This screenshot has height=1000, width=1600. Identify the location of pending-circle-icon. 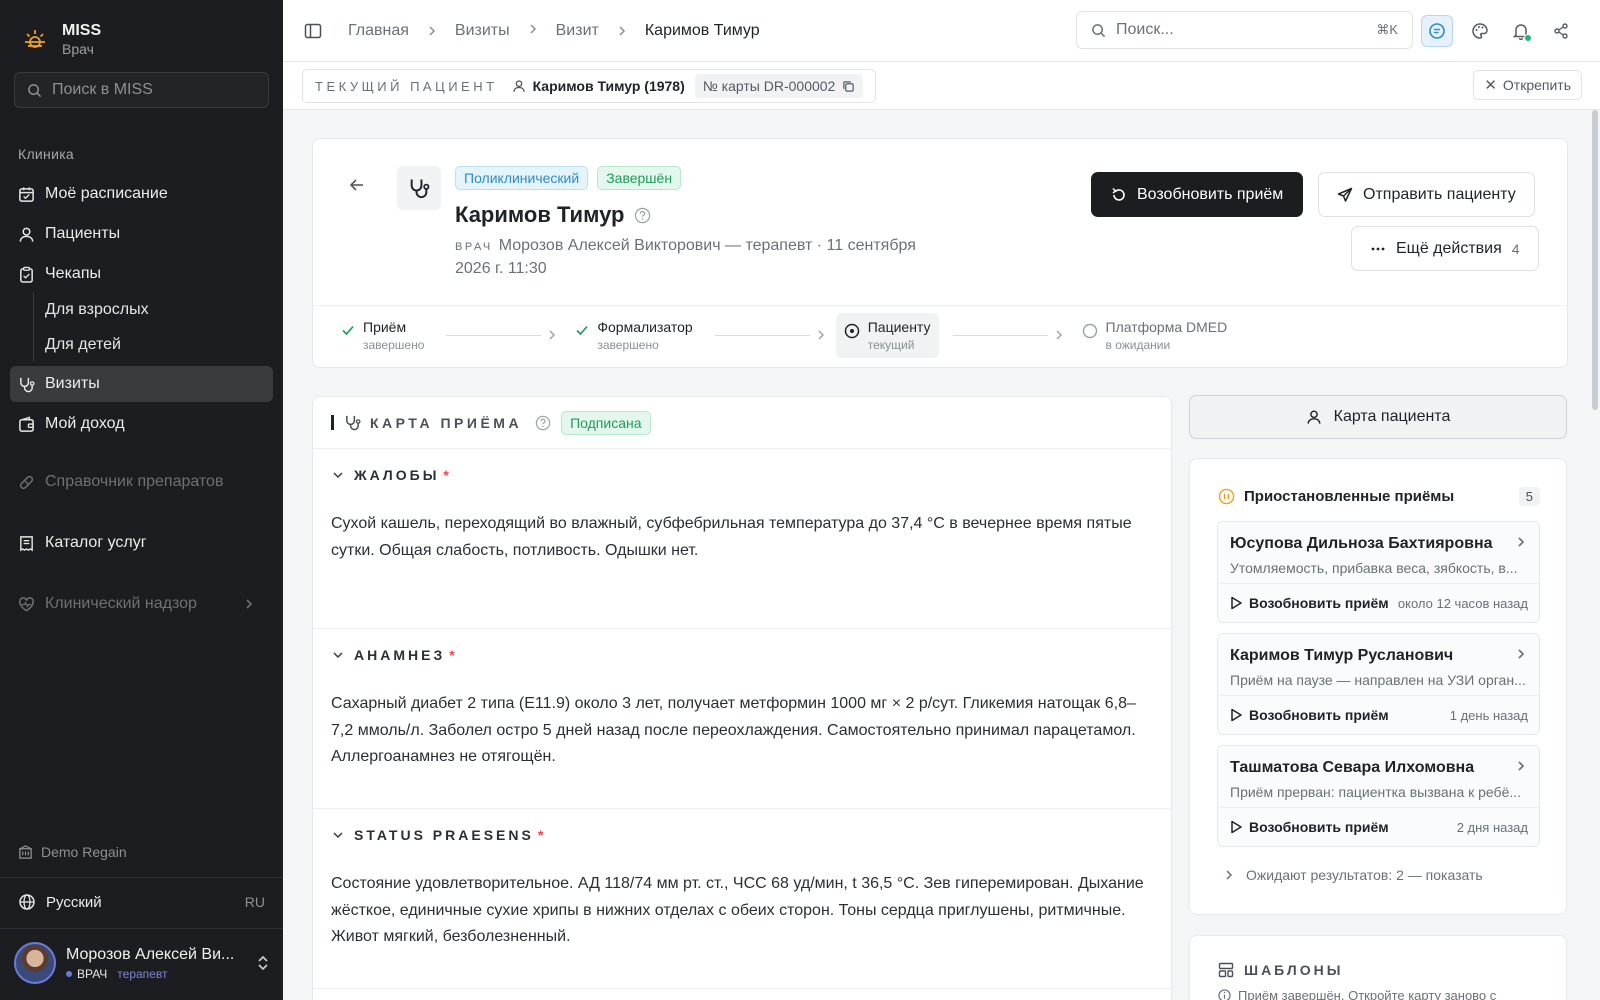
(1089, 330).